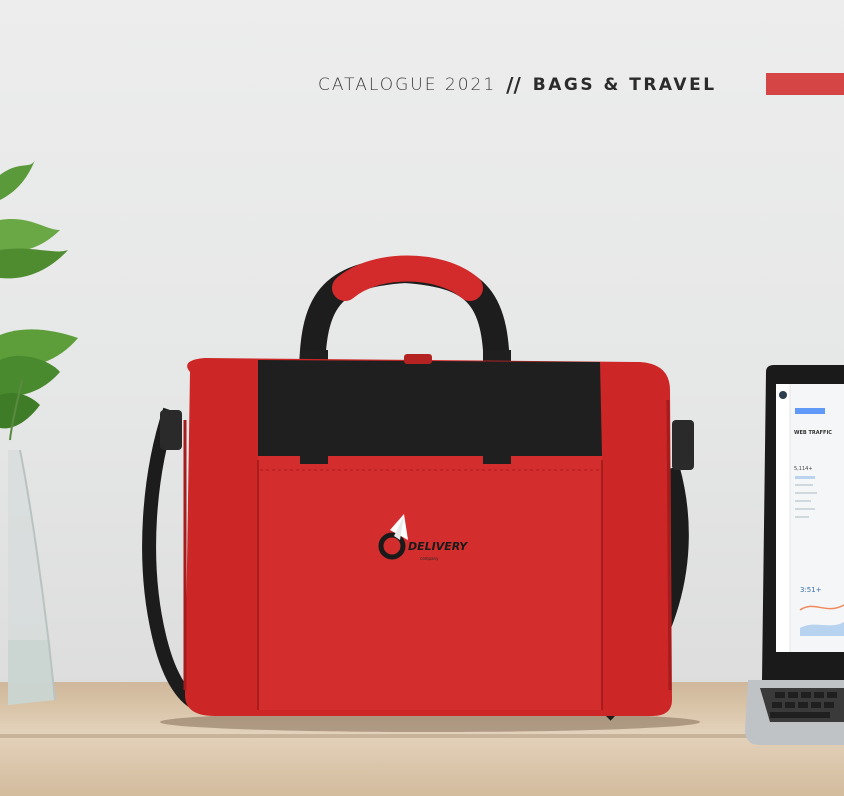  I want to click on laptop-screen-stat-2: 3:51+, so click(811, 590).